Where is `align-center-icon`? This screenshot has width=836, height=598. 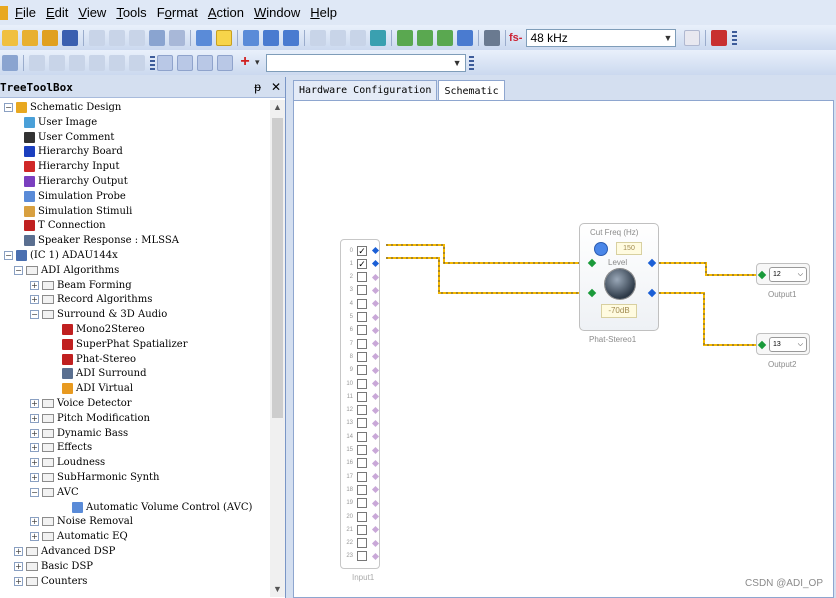 align-center-icon is located at coordinates (117, 62).